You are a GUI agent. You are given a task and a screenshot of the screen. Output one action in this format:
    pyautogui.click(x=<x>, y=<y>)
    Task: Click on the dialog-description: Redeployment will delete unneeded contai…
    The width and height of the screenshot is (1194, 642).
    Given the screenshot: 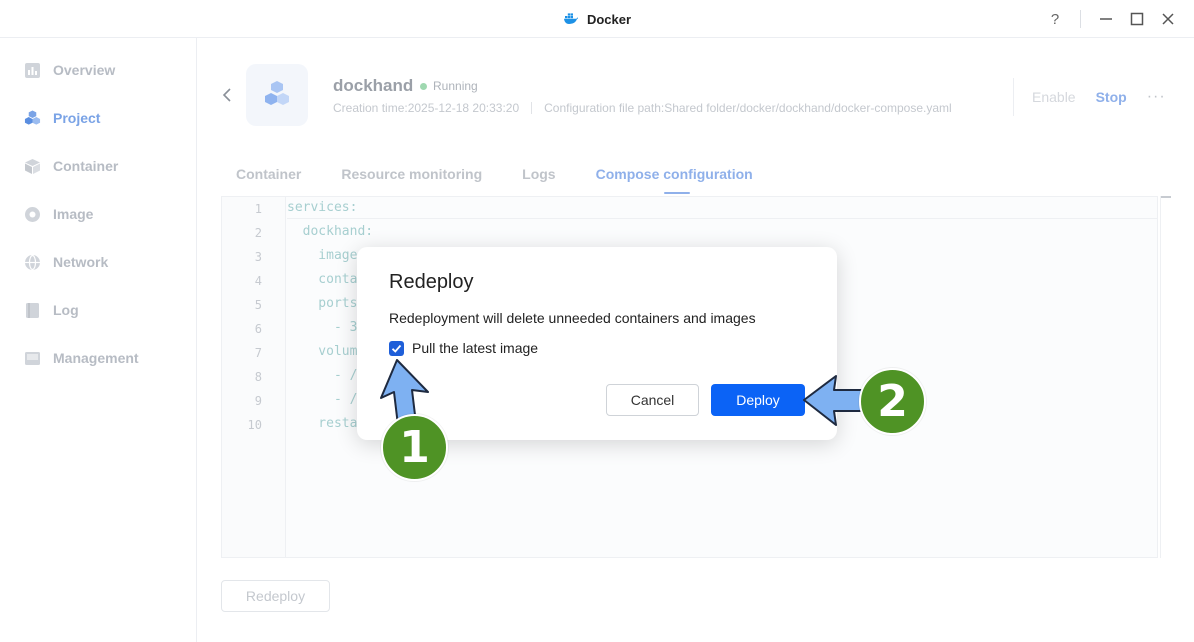 What is the action you would take?
    pyautogui.click(x=572, y=318)
    